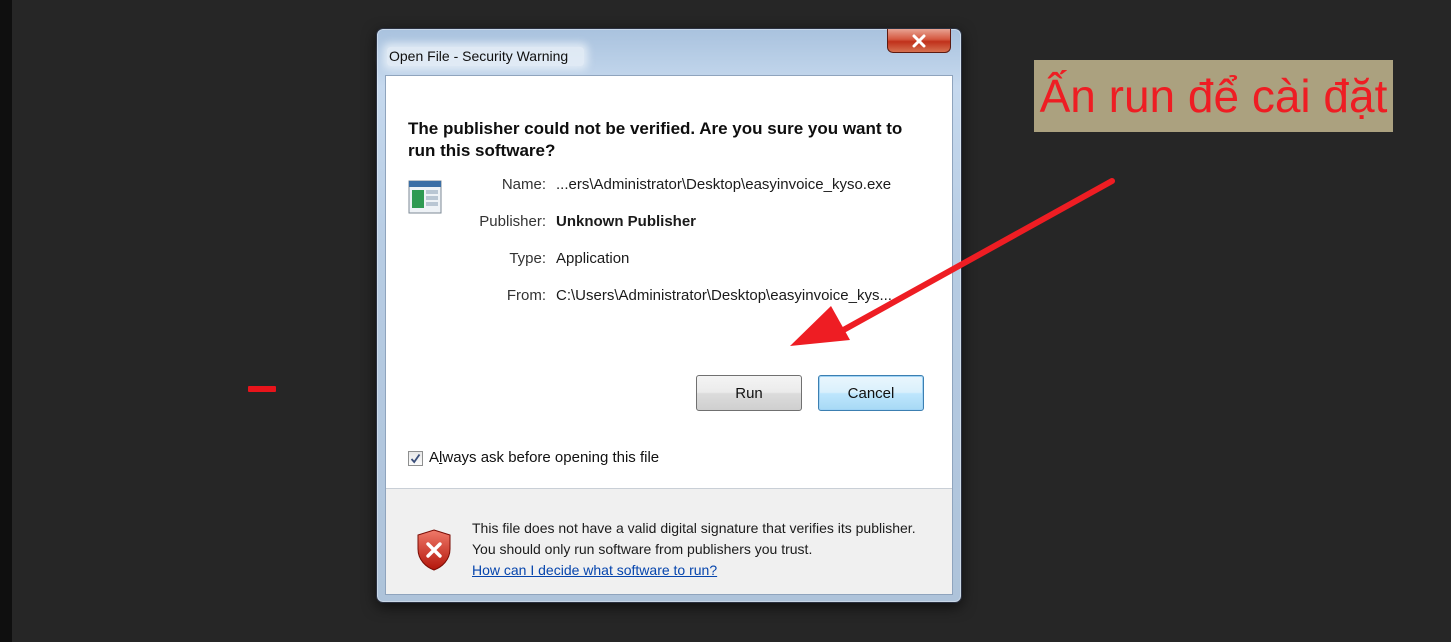 The height and width of the screenshot is (642, 1451). Describe the element at coordinates (626, 221) in the screenshot. I see `publisher-value: Unknown Publisher` at that location.